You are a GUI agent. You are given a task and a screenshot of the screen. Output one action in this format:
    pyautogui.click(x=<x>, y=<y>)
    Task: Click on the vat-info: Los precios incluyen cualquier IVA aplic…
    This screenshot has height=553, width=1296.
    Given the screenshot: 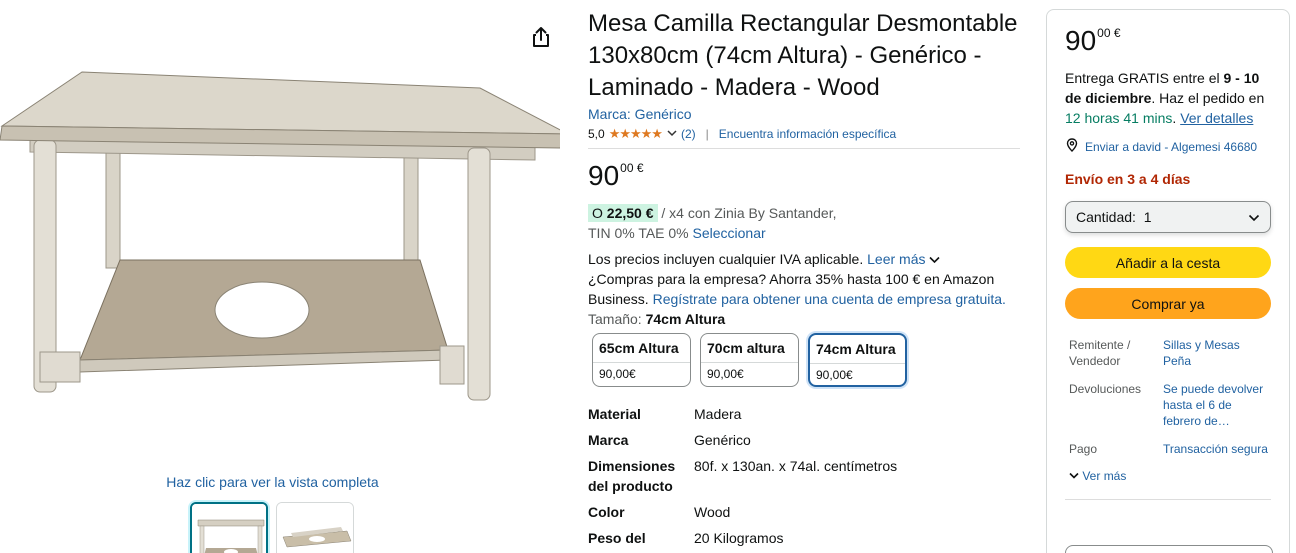 What is the action you would take?
    pyautogui.click(x=808, y=279)
    